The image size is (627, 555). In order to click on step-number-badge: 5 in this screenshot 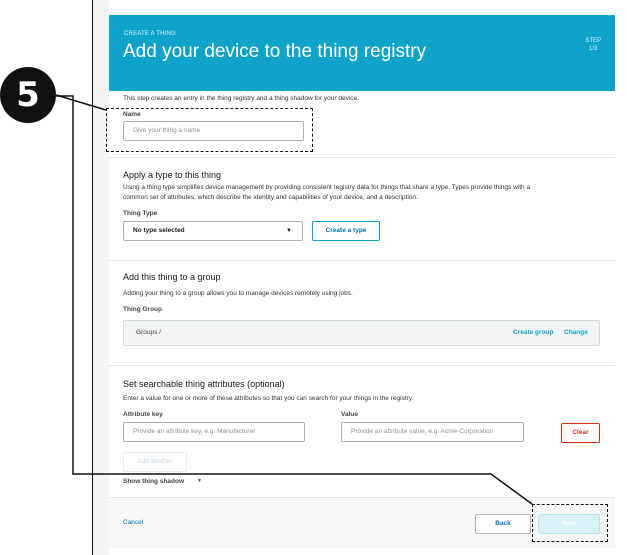, I will do `click(28, 95)`.